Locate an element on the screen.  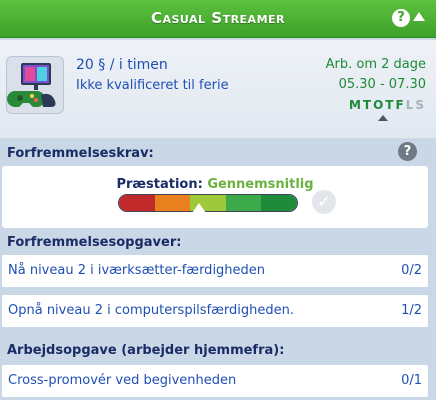
career-title: Casual Streamer is located at coordinates (218, 18).